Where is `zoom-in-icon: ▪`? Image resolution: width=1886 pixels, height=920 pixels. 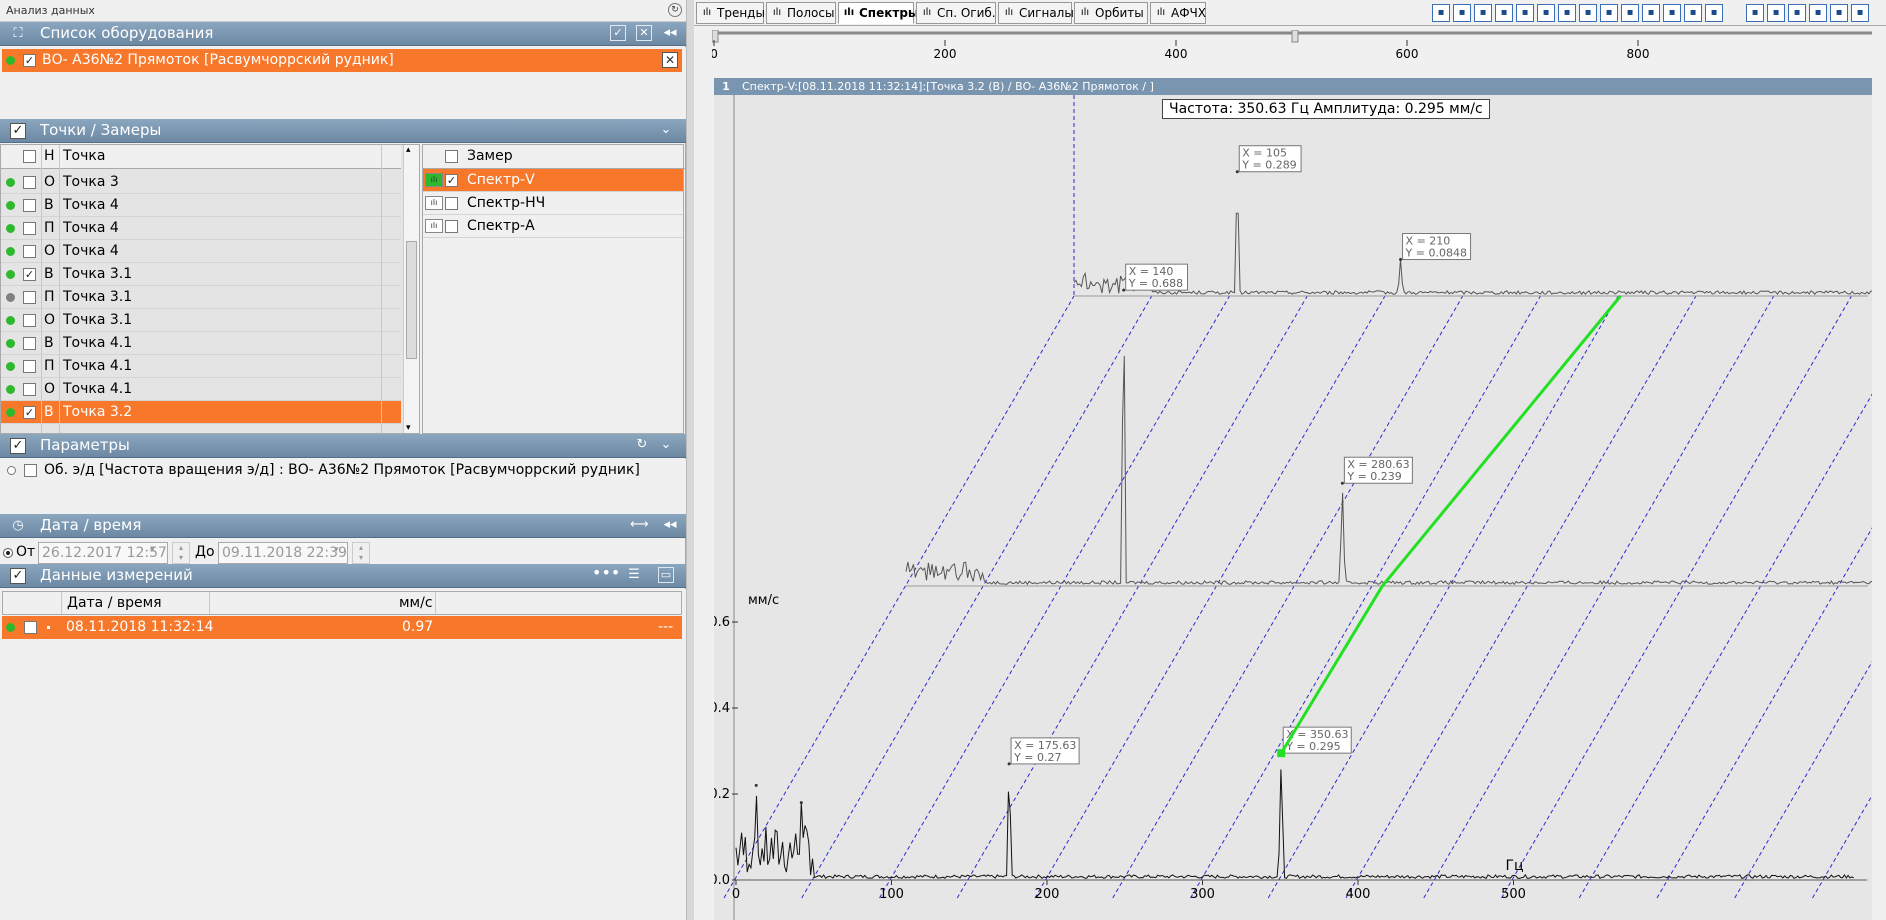 zoom-in-icon: ▪ is located at coordinates (1441, 13).